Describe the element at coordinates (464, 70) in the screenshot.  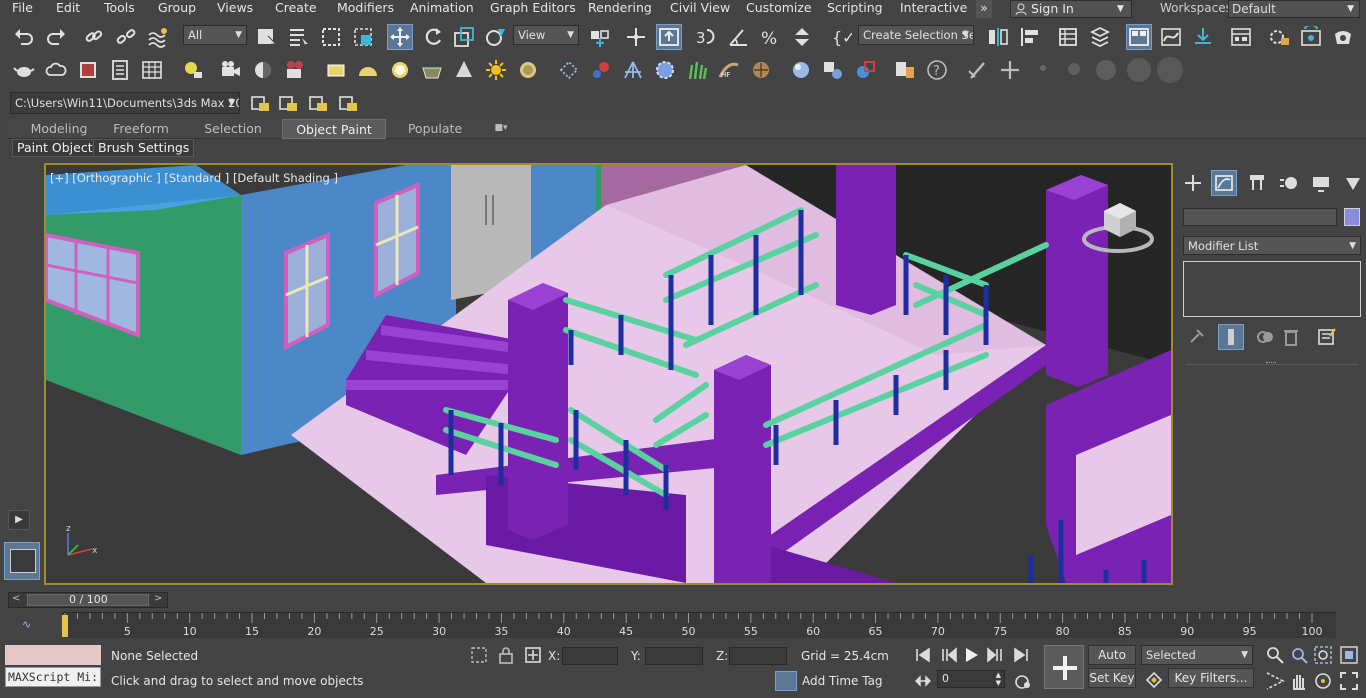
I see `cone-icon` at that location.